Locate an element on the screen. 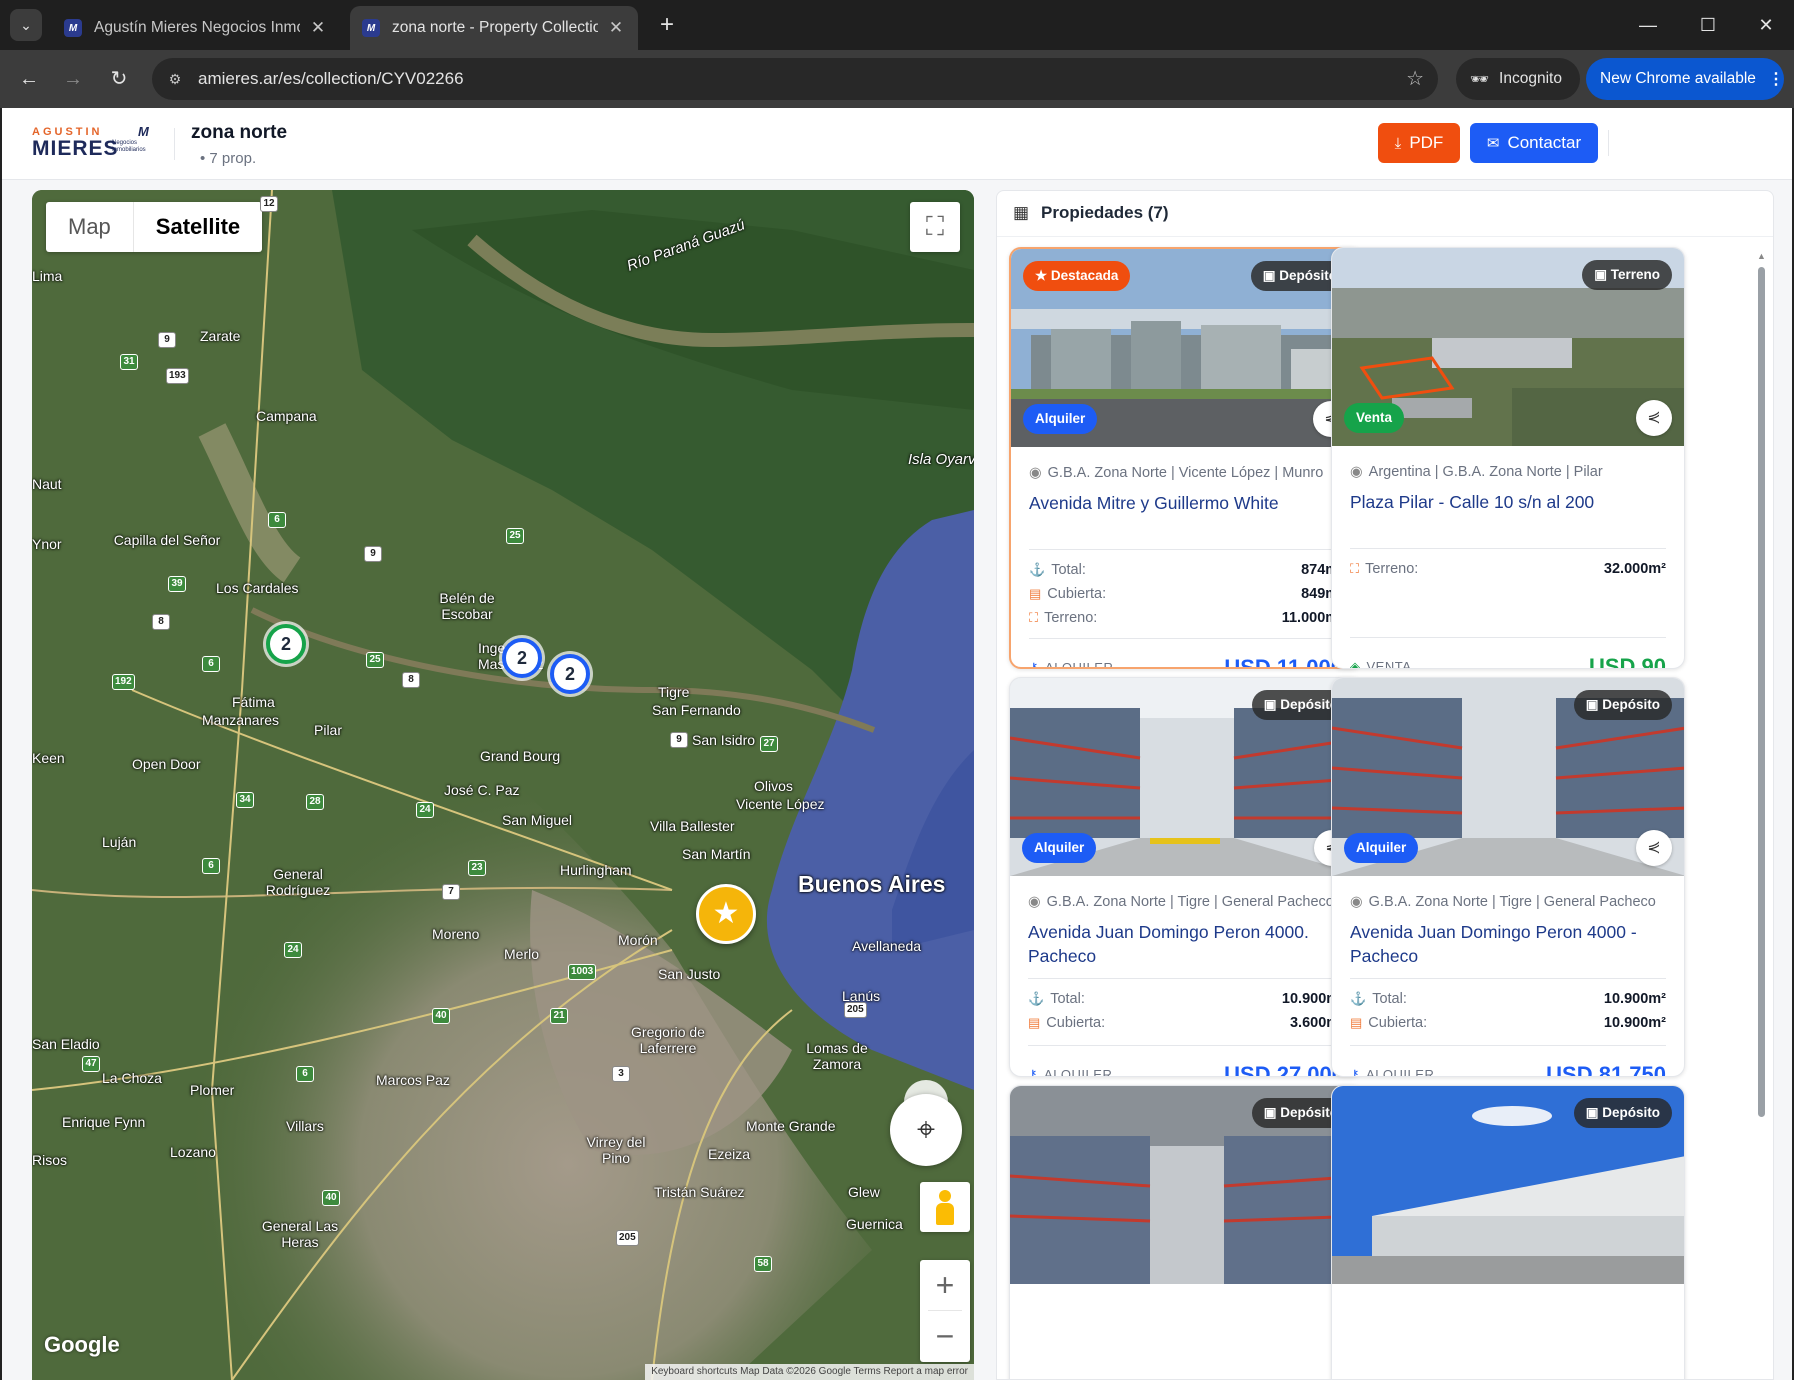  route-shield: 31 is located at coordinates (129, 362).